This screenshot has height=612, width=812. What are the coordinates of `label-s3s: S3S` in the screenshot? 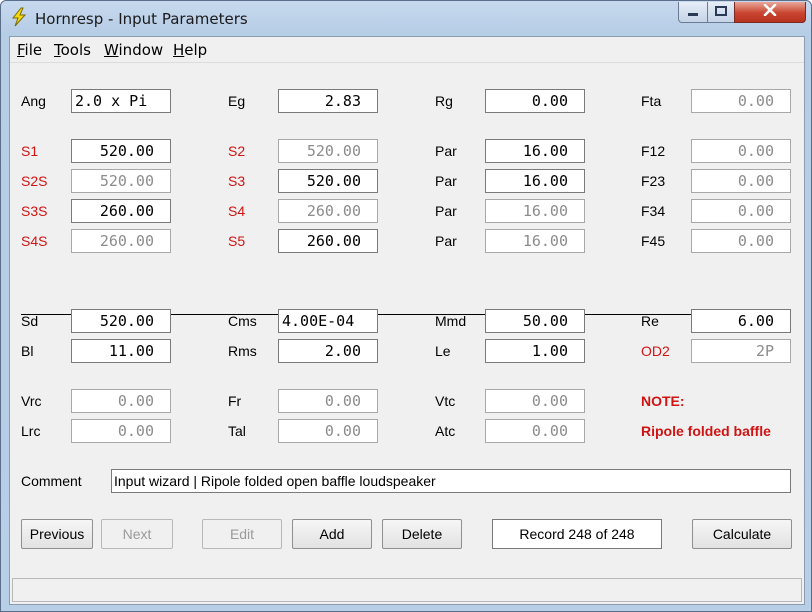 It's located at (34, 211).